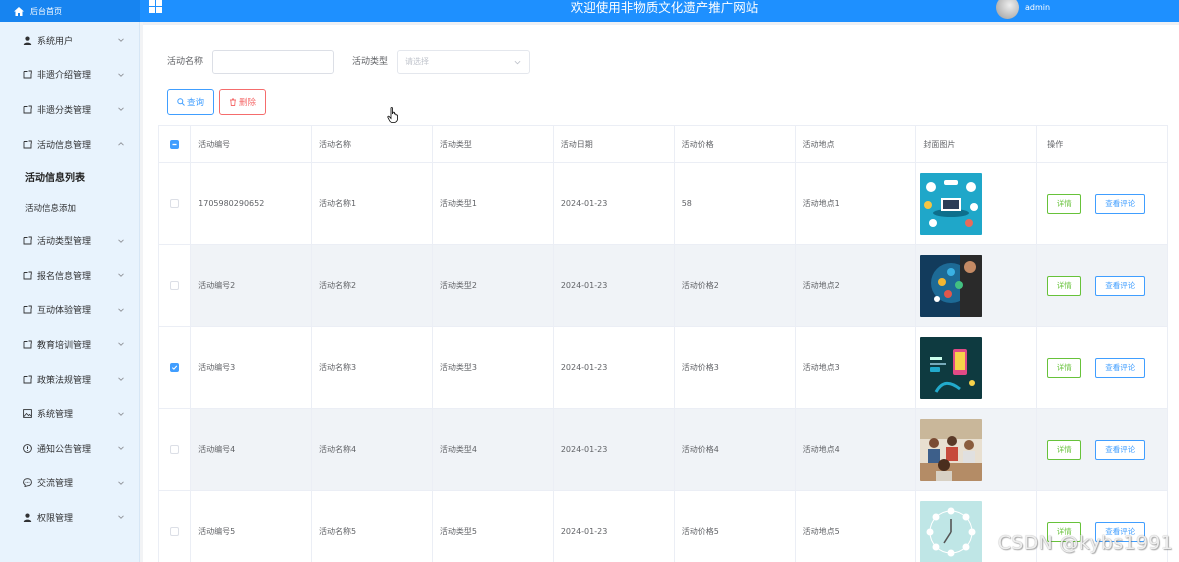  Describe the element at coordinates (697, 144) in the screenshot. I see `column-header-label: 活动价格` at that location.